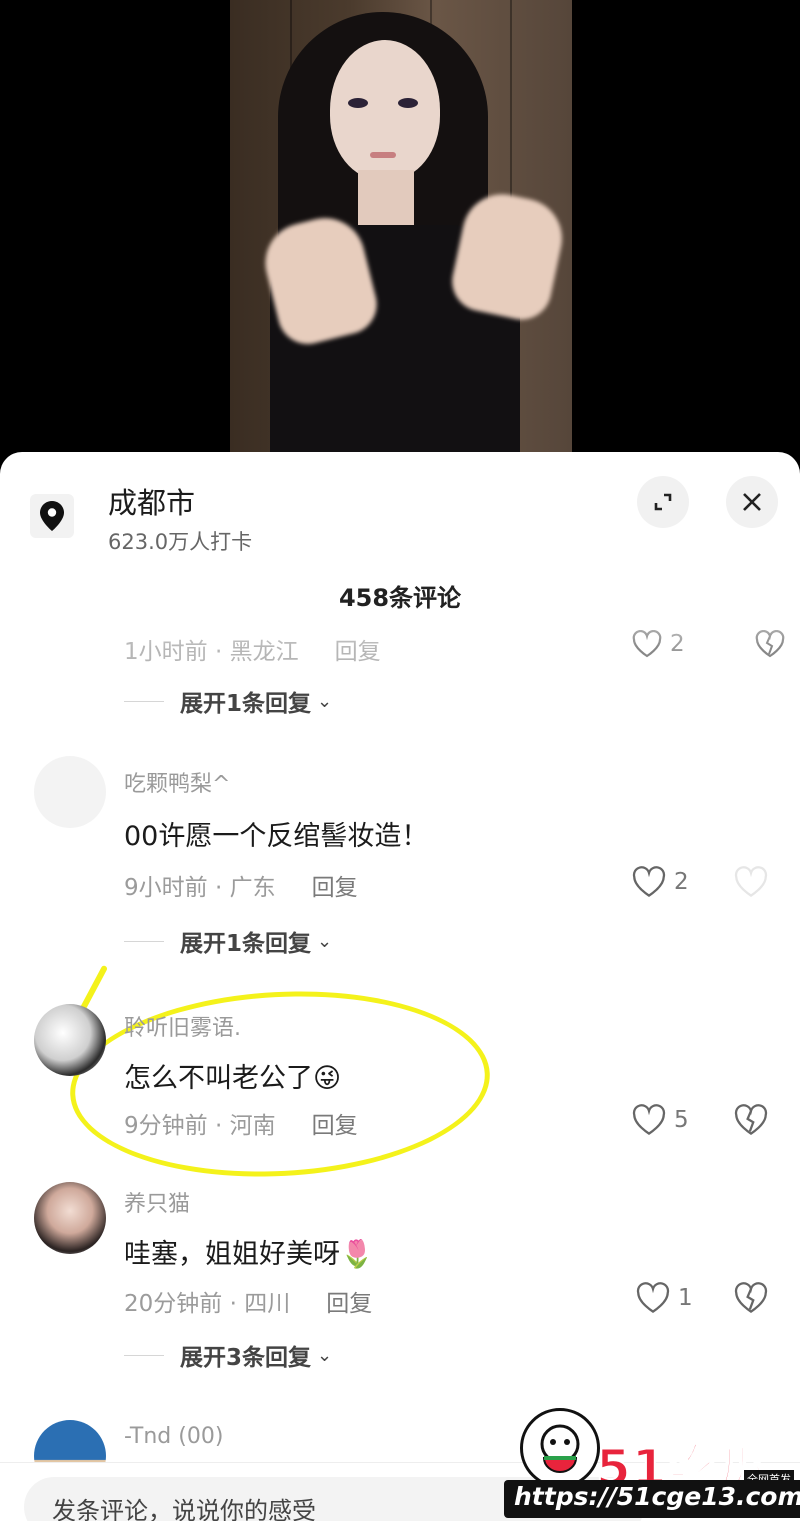 The height and width of the screenshot is (1521, 800). Describe the element at coordinates (650, 1460) in the screenshot. I see `watermark: 51吃瓜 全网首发 https://51cge13.com` at that location.